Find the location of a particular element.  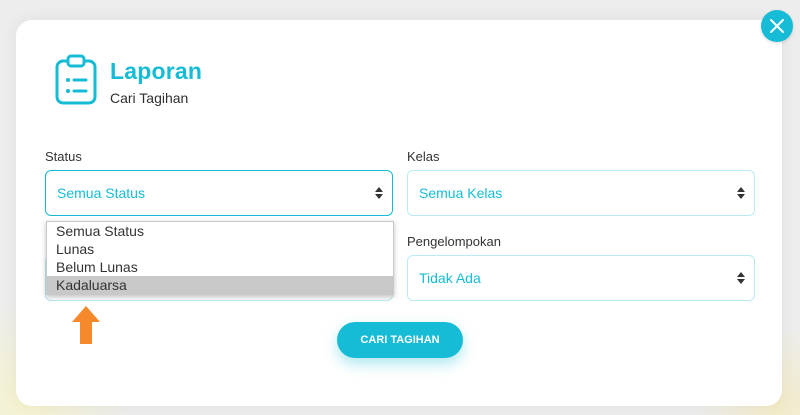

close-icon is located at coordinates (777, 26).